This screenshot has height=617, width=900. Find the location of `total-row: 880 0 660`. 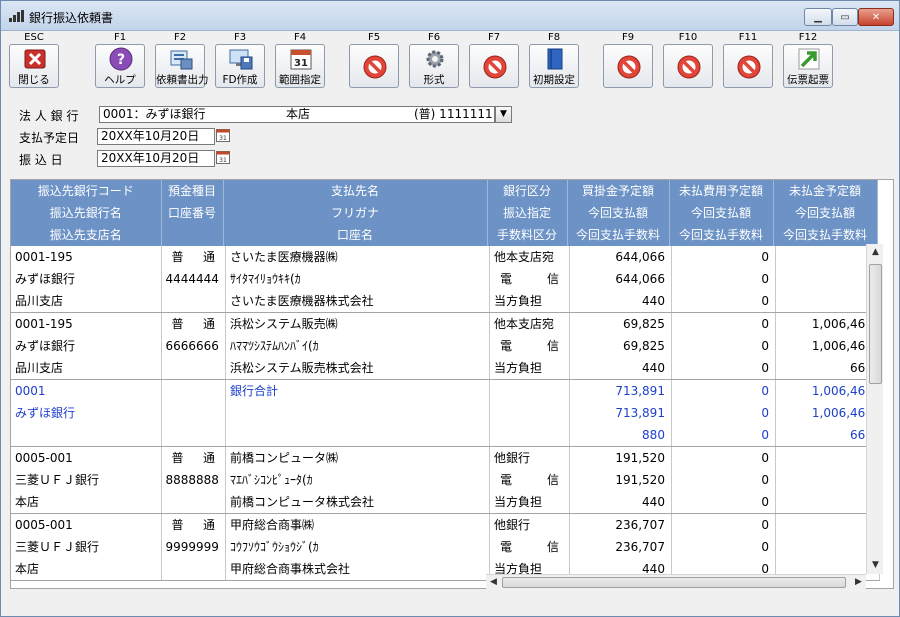

total-row: 880 0 660 is located at coordinates (445, 435).